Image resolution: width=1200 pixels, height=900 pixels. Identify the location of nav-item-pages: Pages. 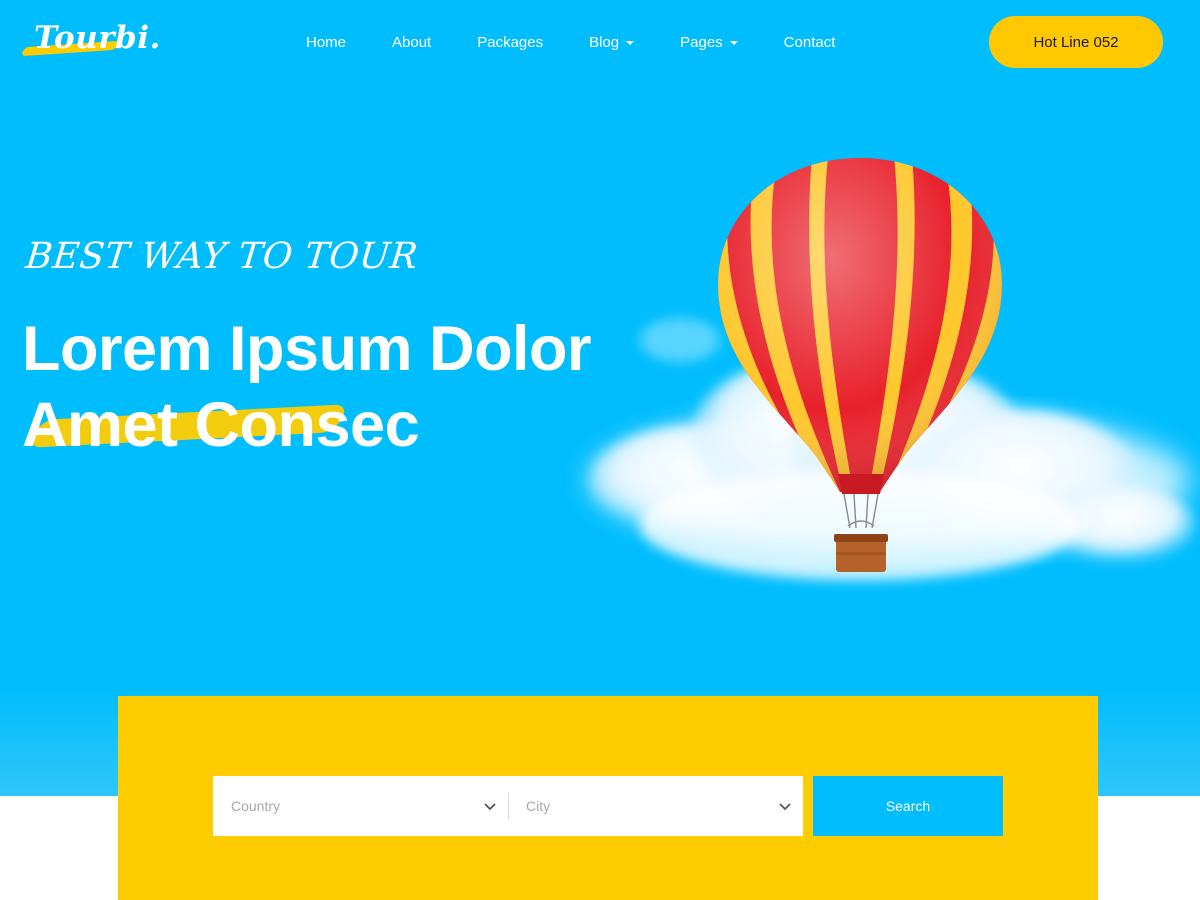
(709, 42).